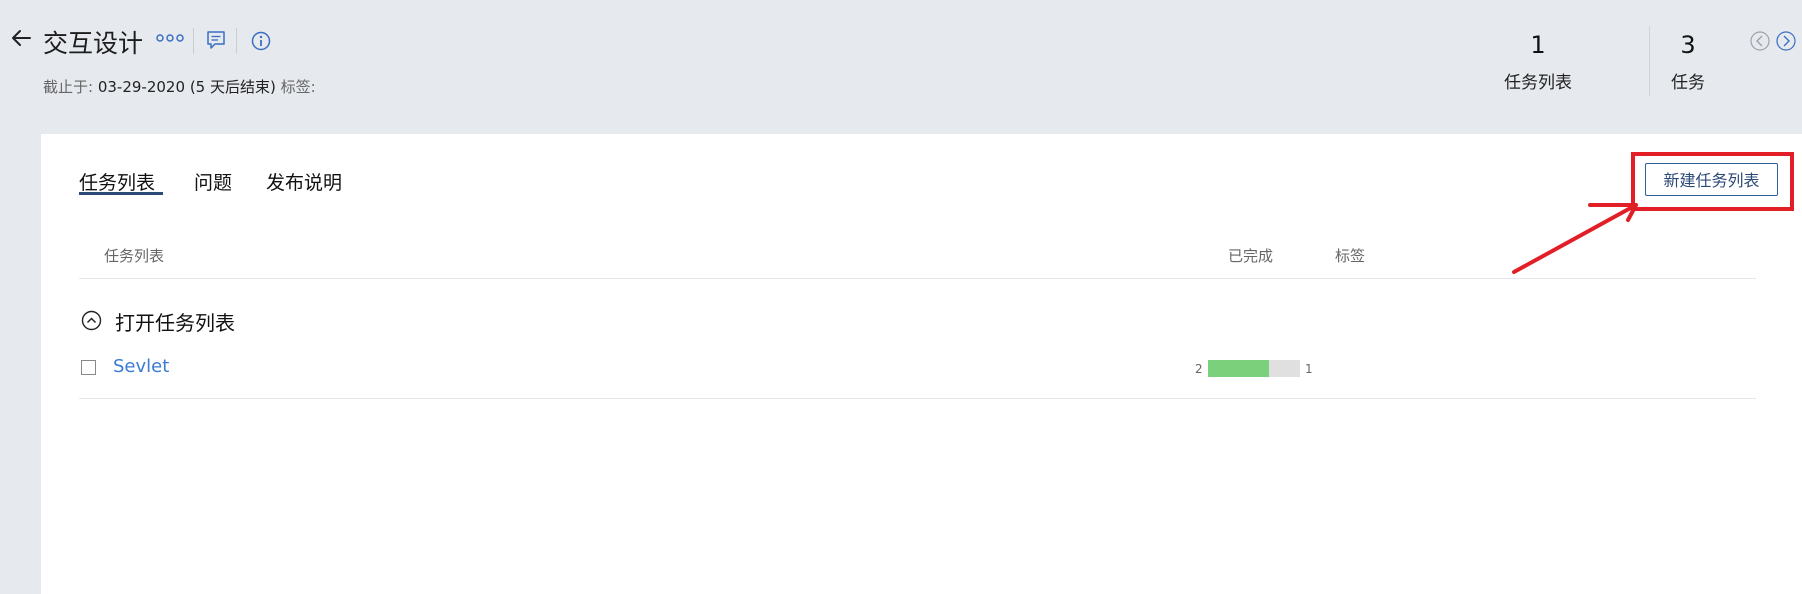 The height and width of the screenshot is (594, 1802). I want to click on annotation-highlight-box, so click(1712, 181).